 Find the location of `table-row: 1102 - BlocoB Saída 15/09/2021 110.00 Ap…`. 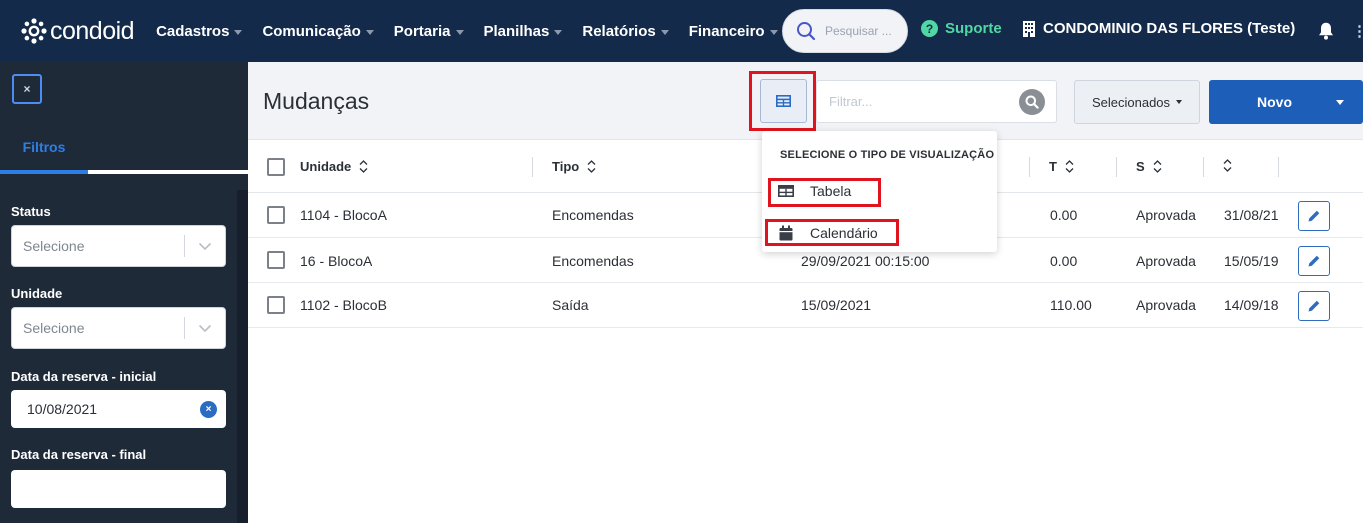

table-row: 1102 - BlocoB Saída 15/09/2021 110.00 Ap… is located at coordinates (805, 305).